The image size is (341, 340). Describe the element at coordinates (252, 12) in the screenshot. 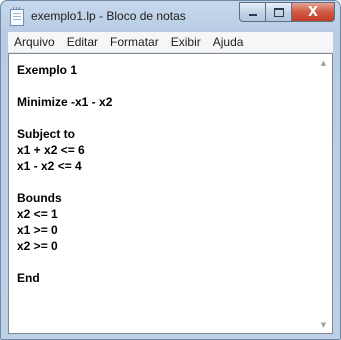

I see `minimize-button` at that location.